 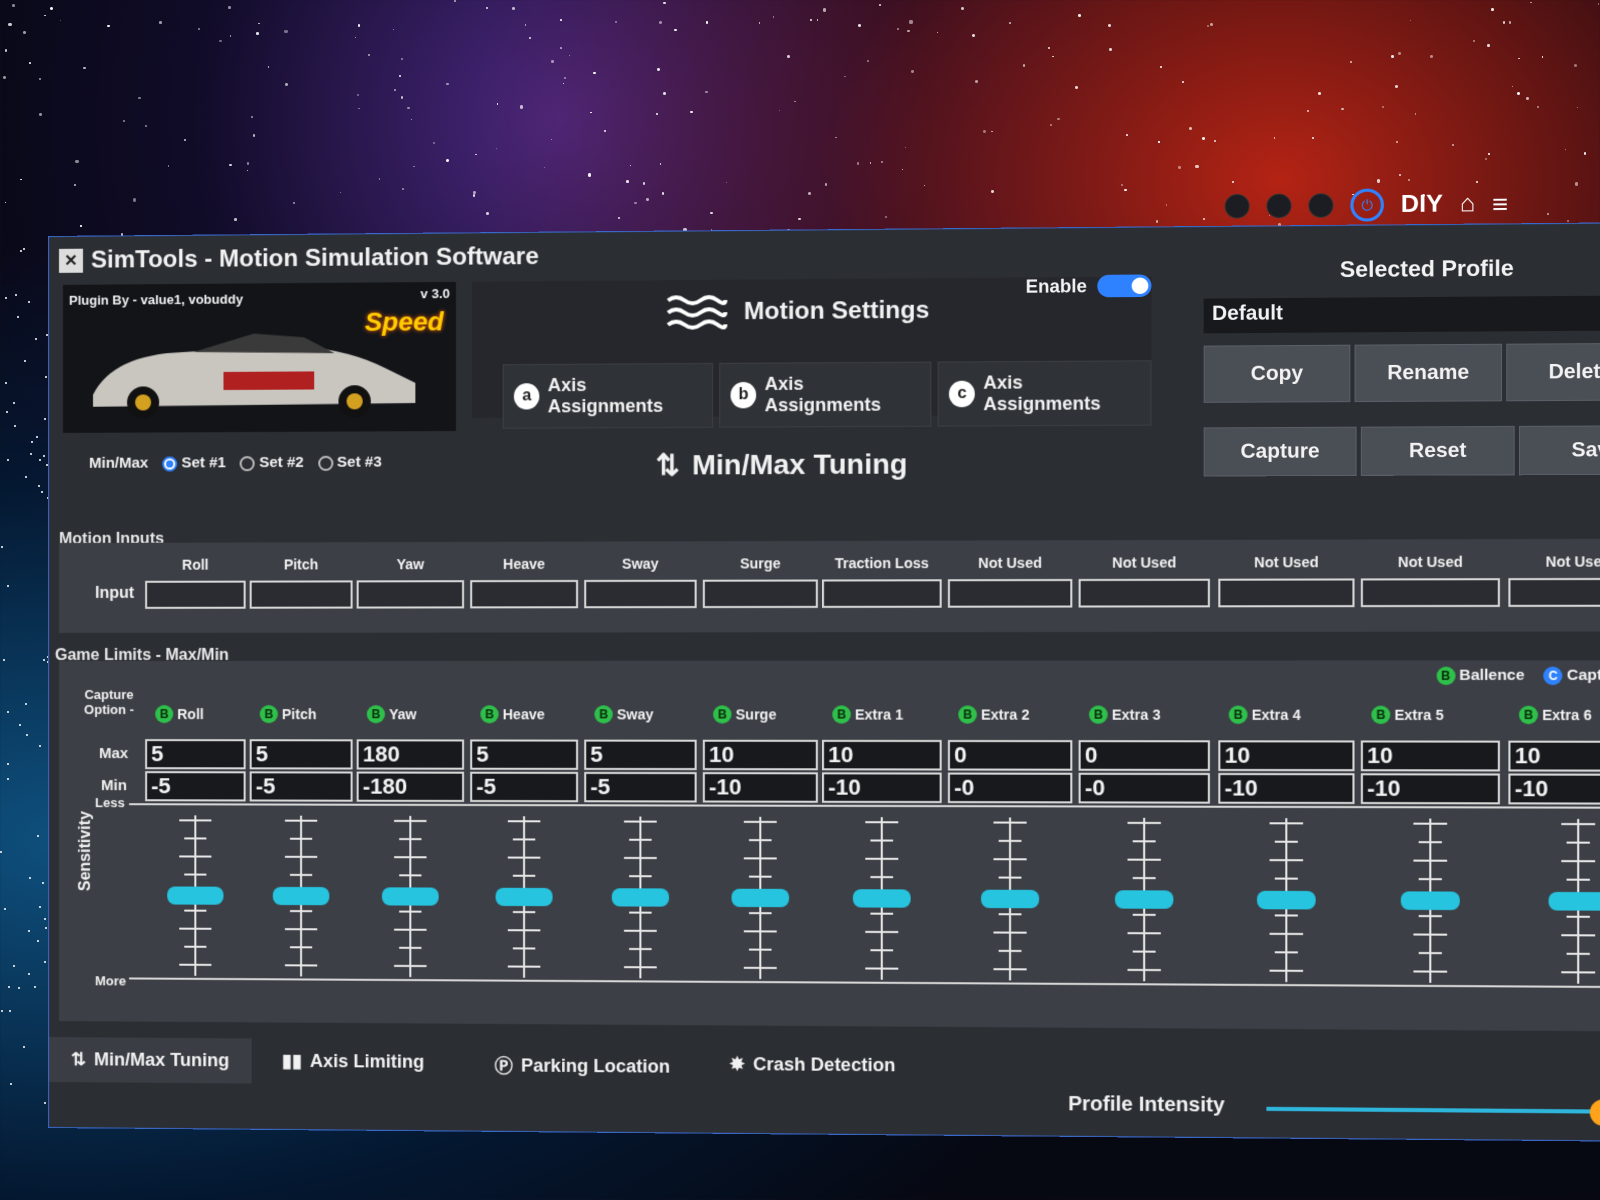 I want to click on tab-axis-limiting: ▮▮ Axis Limiting, so click(x=353, y=1061).